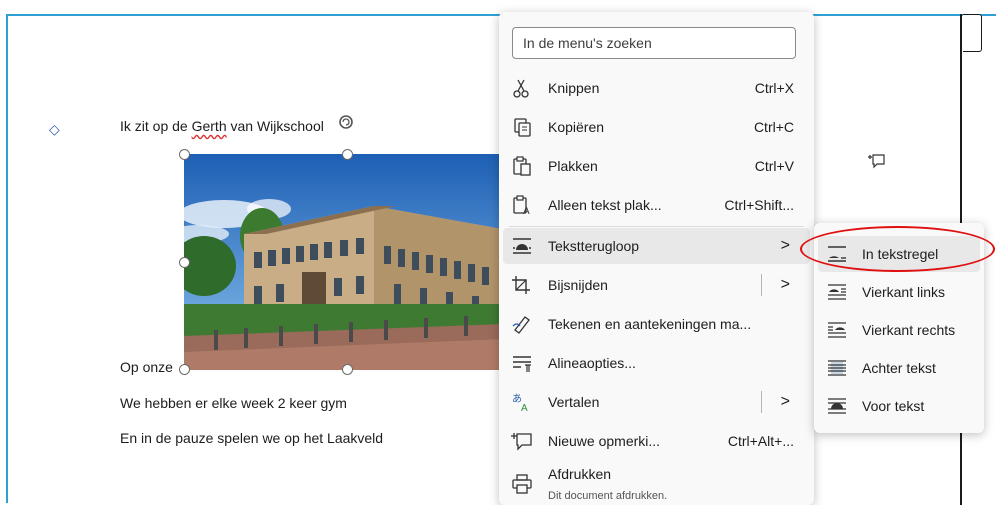 The width and height of the screenshot is (998, 505). I want to click on comment-icon, so click(877, 161).